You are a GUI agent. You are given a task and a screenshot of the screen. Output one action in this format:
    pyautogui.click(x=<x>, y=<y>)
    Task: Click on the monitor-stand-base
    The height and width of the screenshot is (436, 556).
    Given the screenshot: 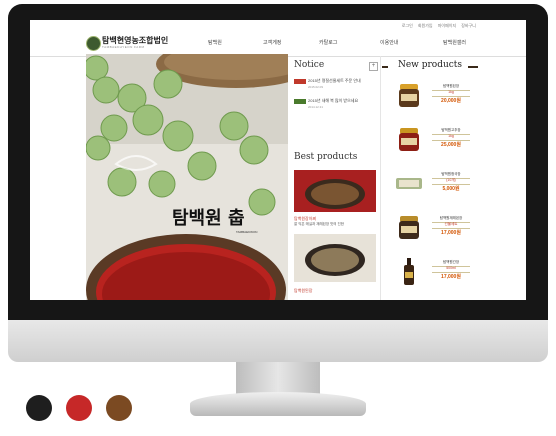 What is the action you would take?
    pyautogui.click(x=278, y=404)
    